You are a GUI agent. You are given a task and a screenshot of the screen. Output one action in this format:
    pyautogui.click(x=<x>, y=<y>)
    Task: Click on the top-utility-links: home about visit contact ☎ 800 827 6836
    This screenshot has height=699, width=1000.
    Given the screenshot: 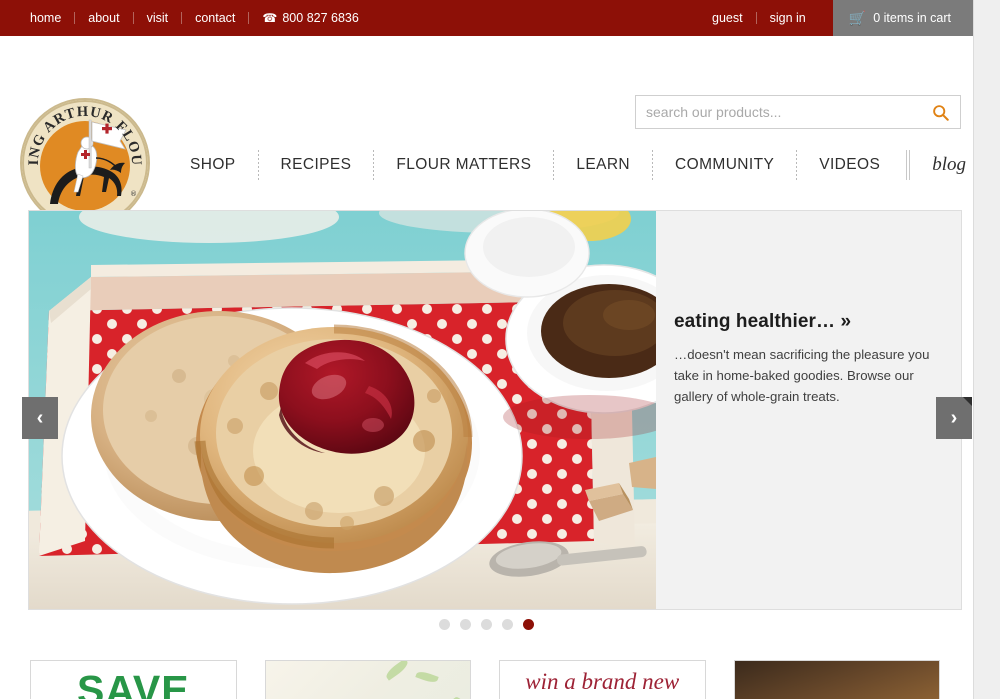 What is the action you would take?
    pyautogui.click(x=194, y=18)
    